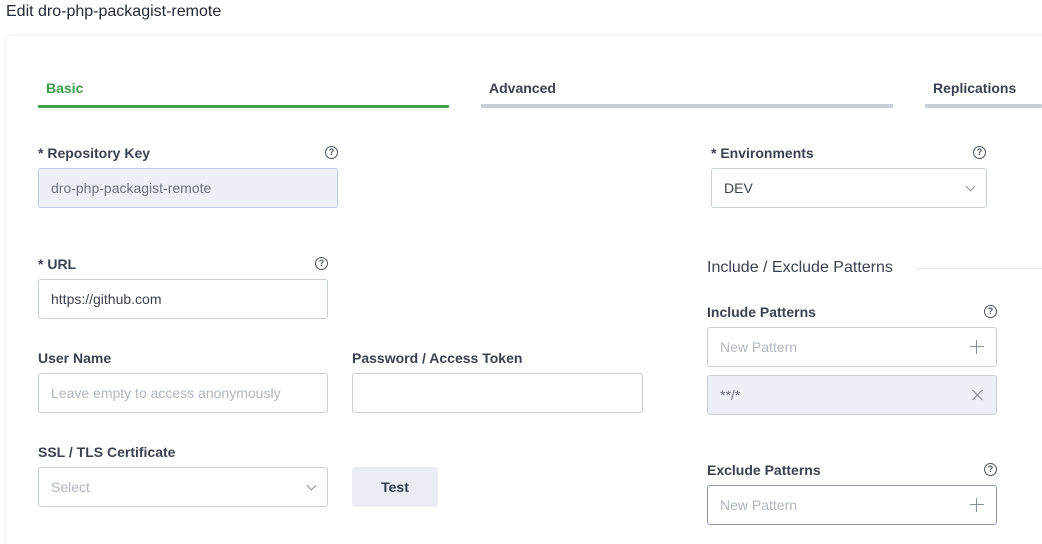 The height and width of the screenshot is (544, 1042). What do you see at coordinates (57, 264) in the screenshot?
I see `url-label: * URL` at bounding box center [57, 264].